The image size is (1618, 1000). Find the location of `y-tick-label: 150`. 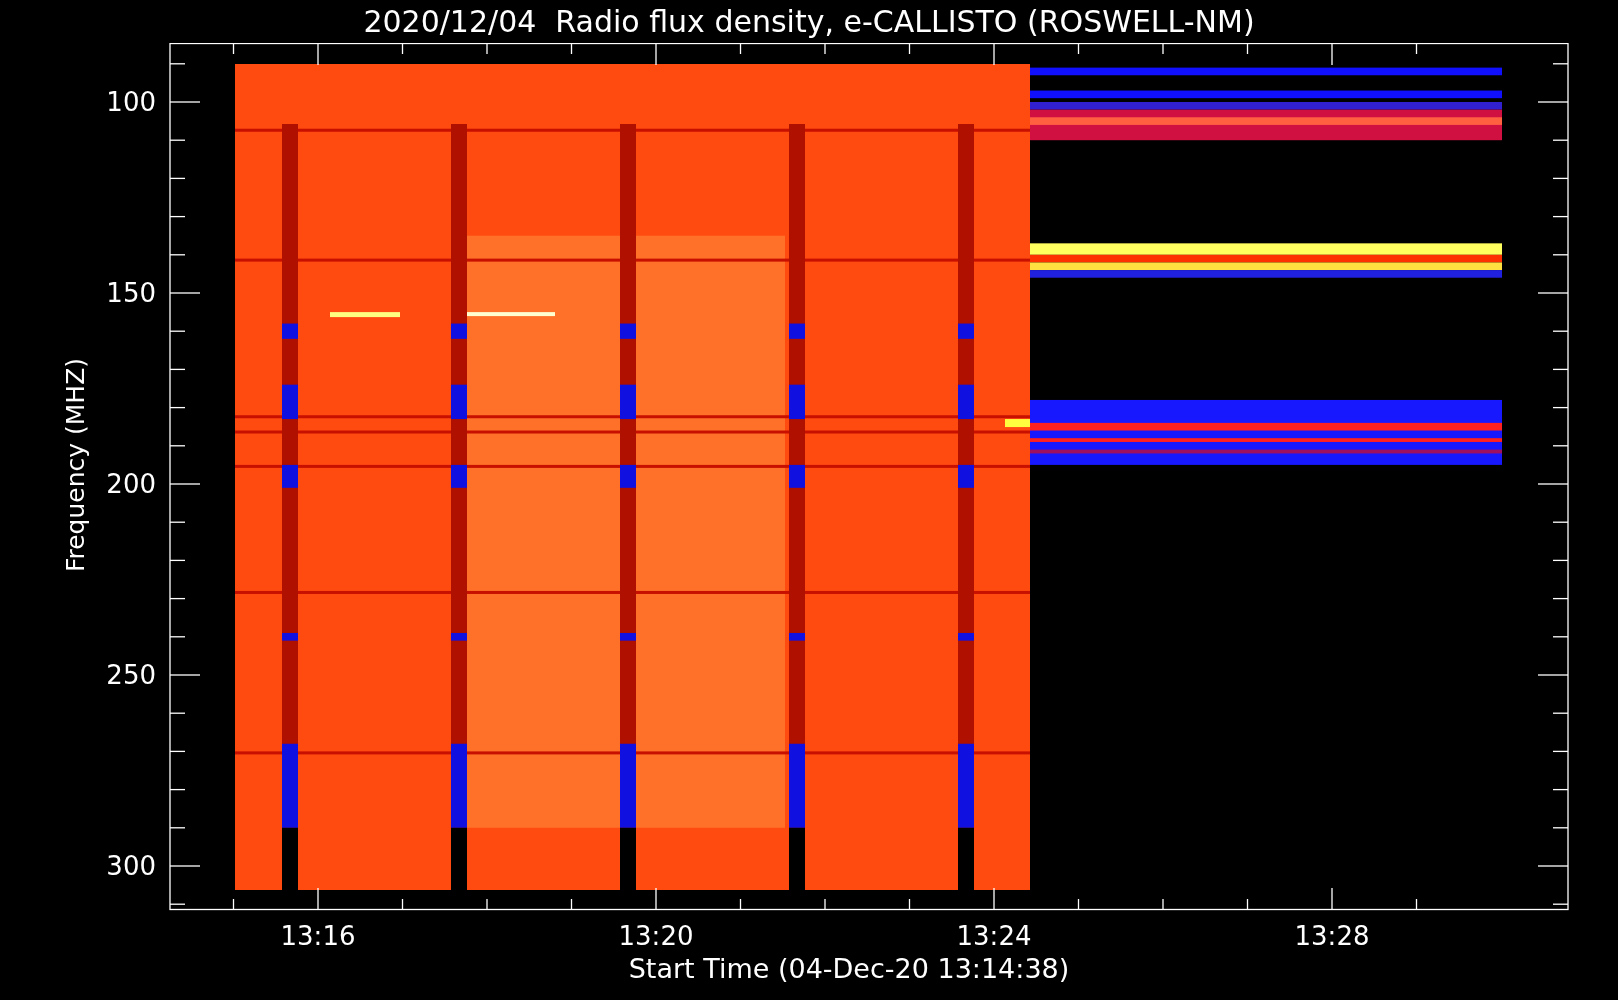

y-tick-label: 150 is located at coordinates (131, 293).